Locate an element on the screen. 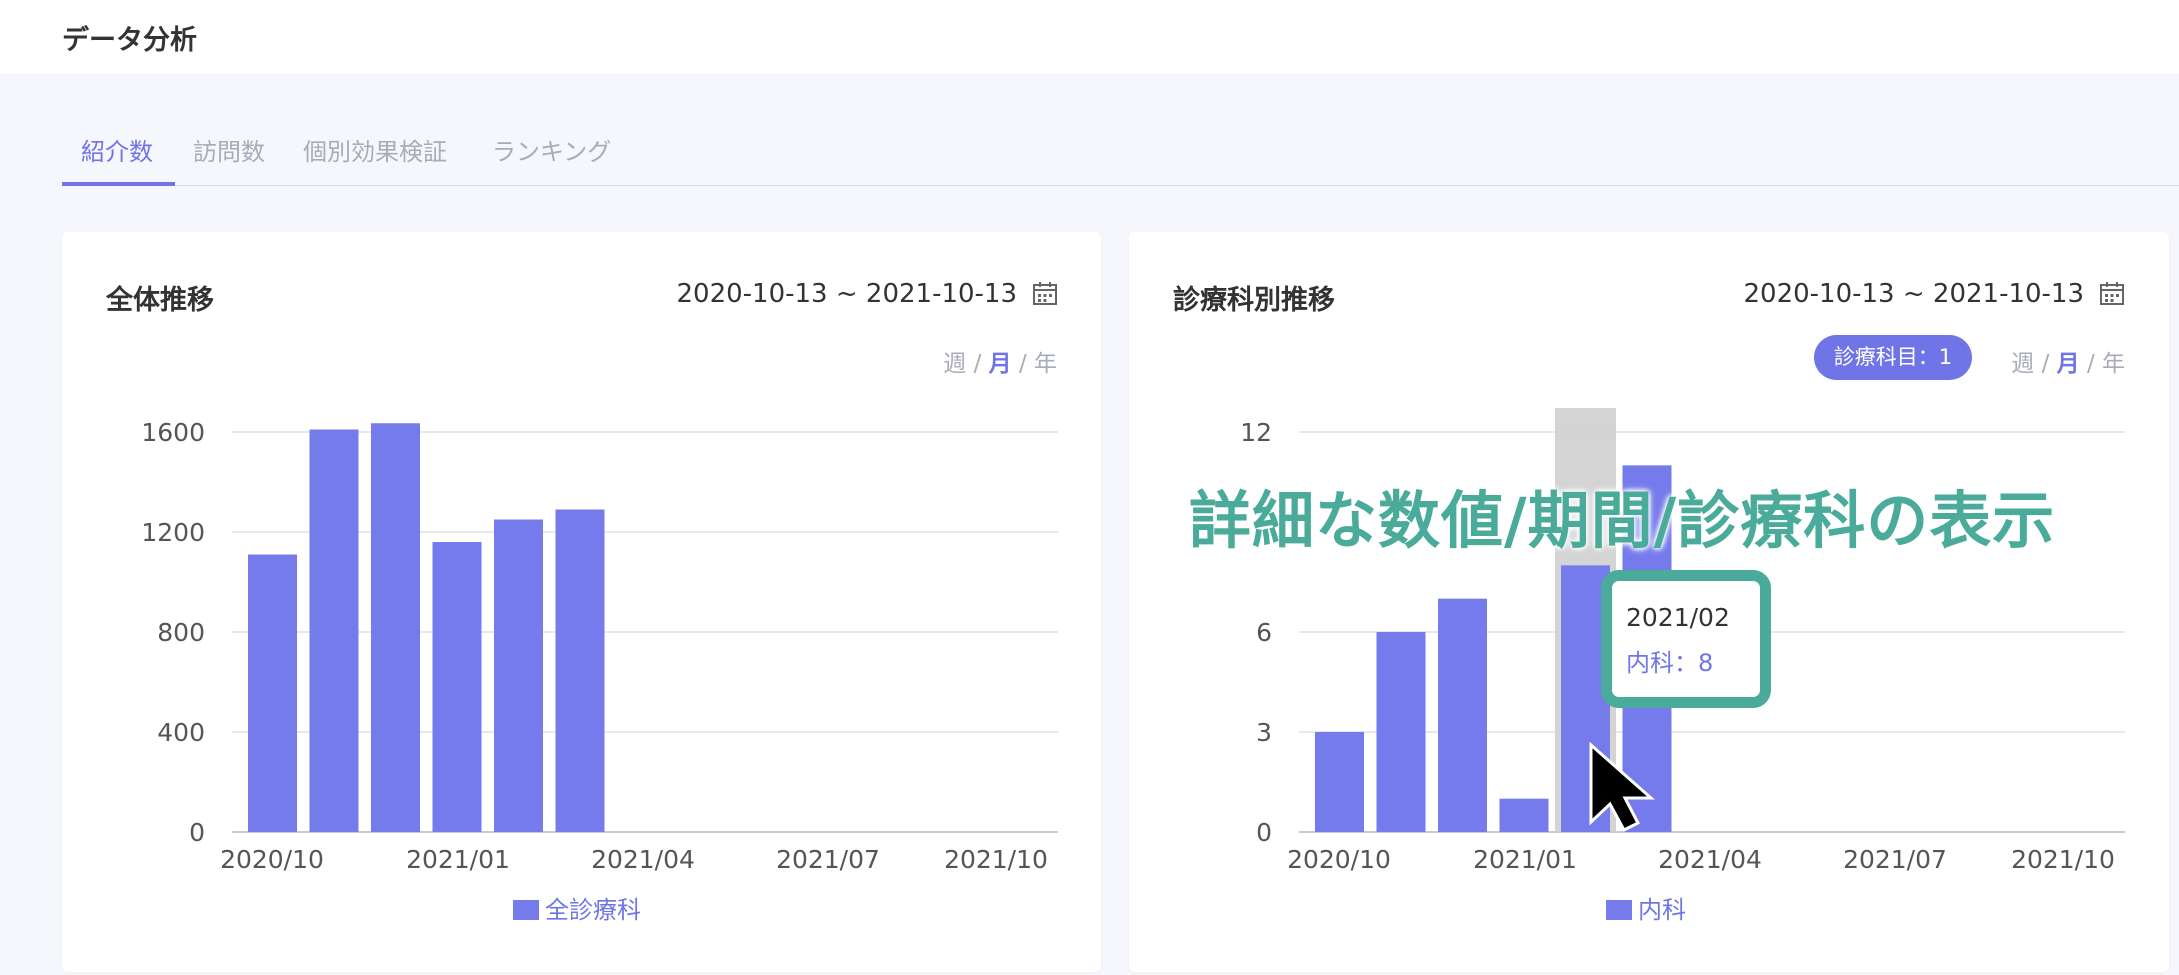 This screenshot has height=975, width=2179. tab-visits: 訪問数 is located at coordinates (229, 149).